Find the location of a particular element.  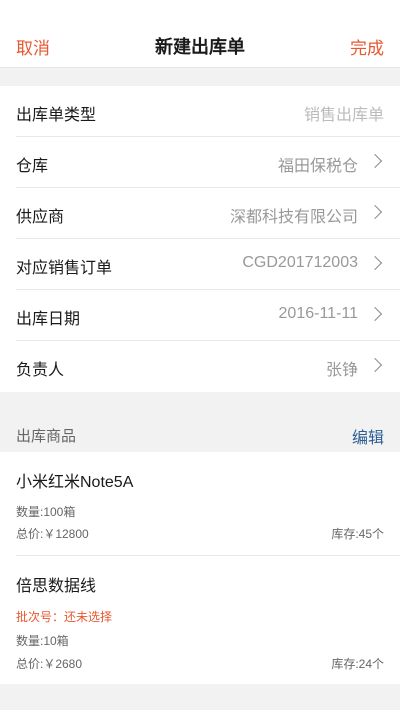

page-title: 新建出库单 is located at coordinates (200, 47).